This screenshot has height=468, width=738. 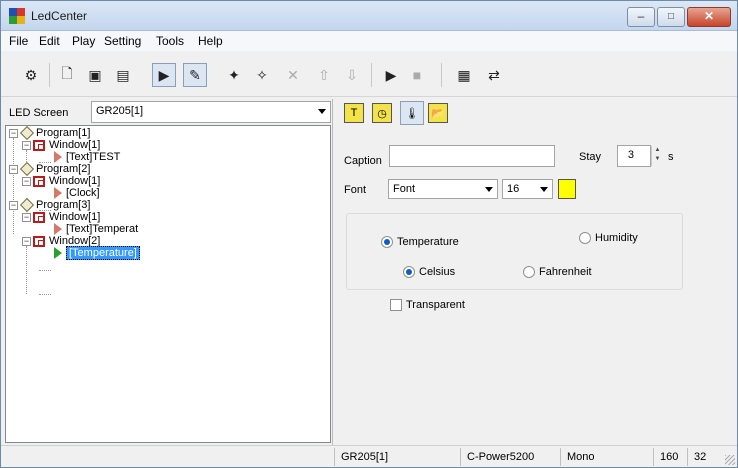 What do you see at coordinates (630, 155) in the screenshot?
I see `stay-value: 3` at bounding box center [630, 155].